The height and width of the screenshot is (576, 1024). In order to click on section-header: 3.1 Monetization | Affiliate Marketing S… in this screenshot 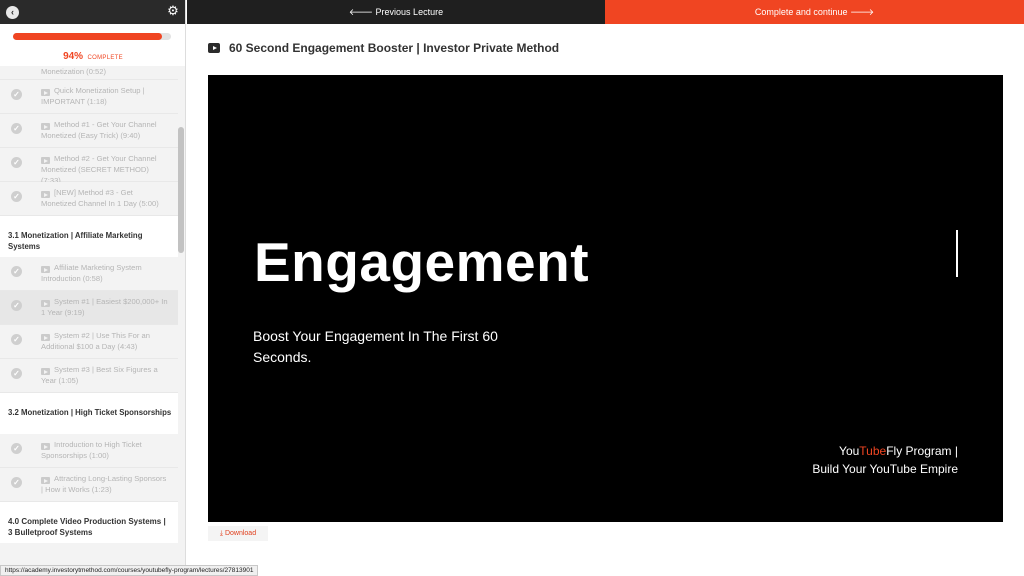, I will do `click(89, 236)`.